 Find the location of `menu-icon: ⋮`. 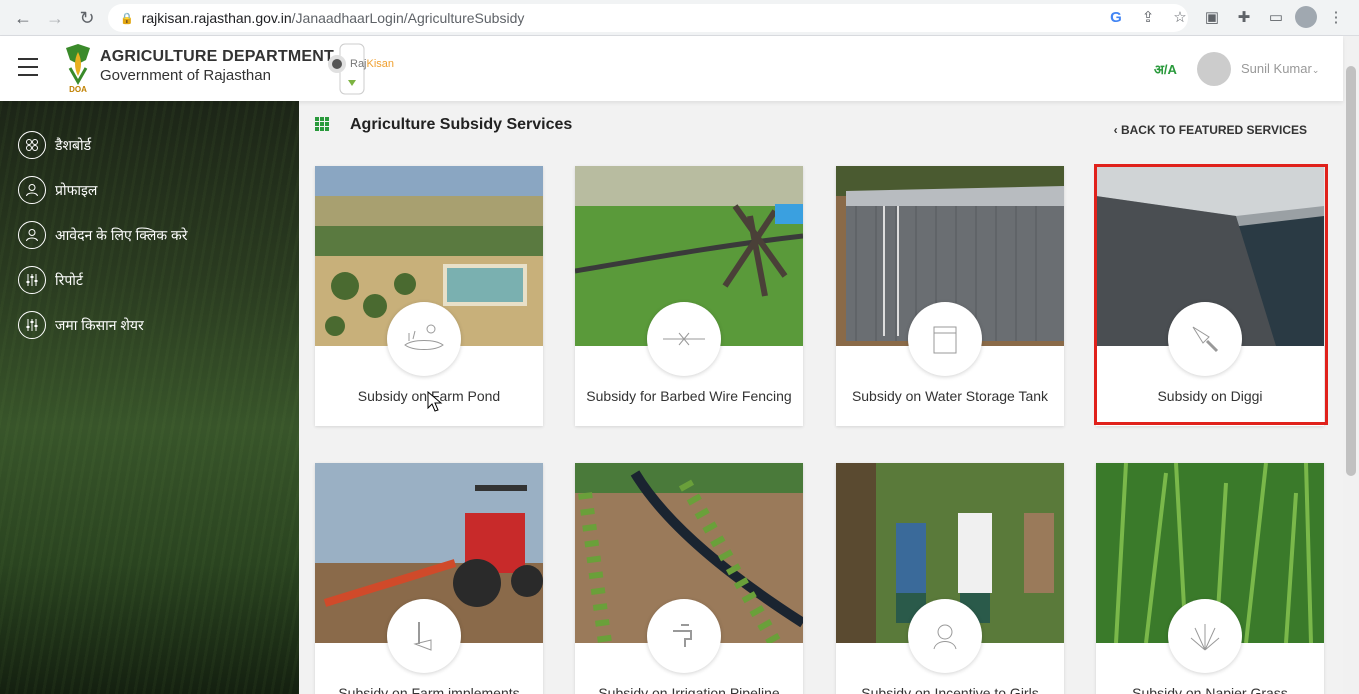

menu-icon: ⋮ is located at coordinates (1336, 17).